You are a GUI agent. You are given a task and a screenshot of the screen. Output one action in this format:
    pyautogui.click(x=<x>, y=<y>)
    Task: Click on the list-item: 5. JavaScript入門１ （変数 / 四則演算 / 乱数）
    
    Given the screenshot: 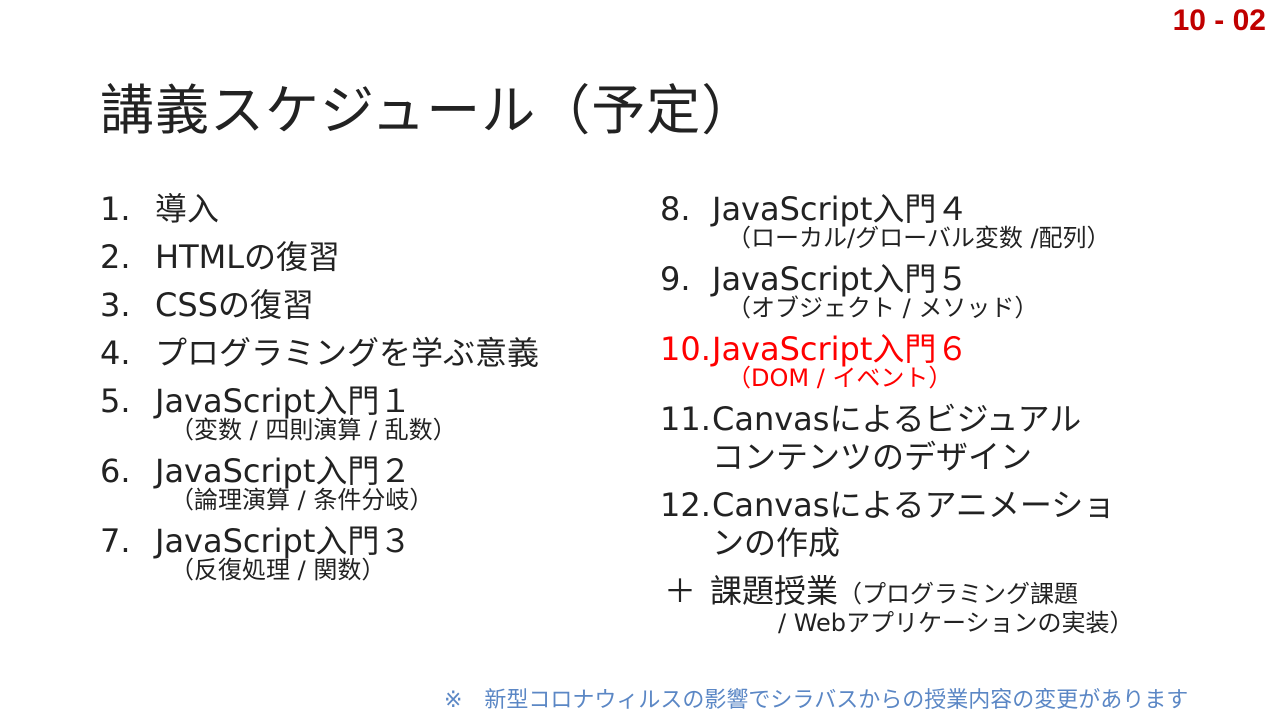 What is the action you would take?
    pyautogui.click(x=370, y=412)
    